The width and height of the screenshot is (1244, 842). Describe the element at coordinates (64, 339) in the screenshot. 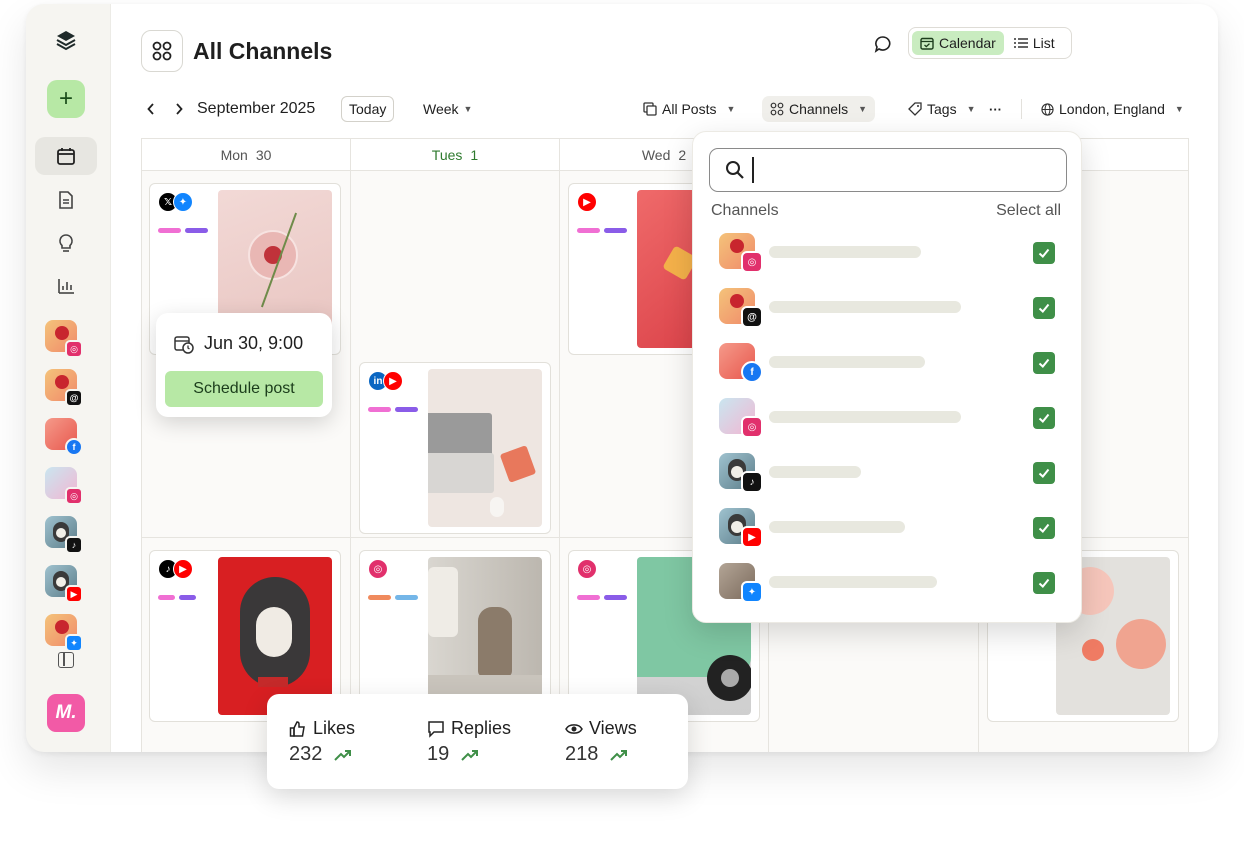

I see `sidebar-channel-instagram: ◎` at that location.